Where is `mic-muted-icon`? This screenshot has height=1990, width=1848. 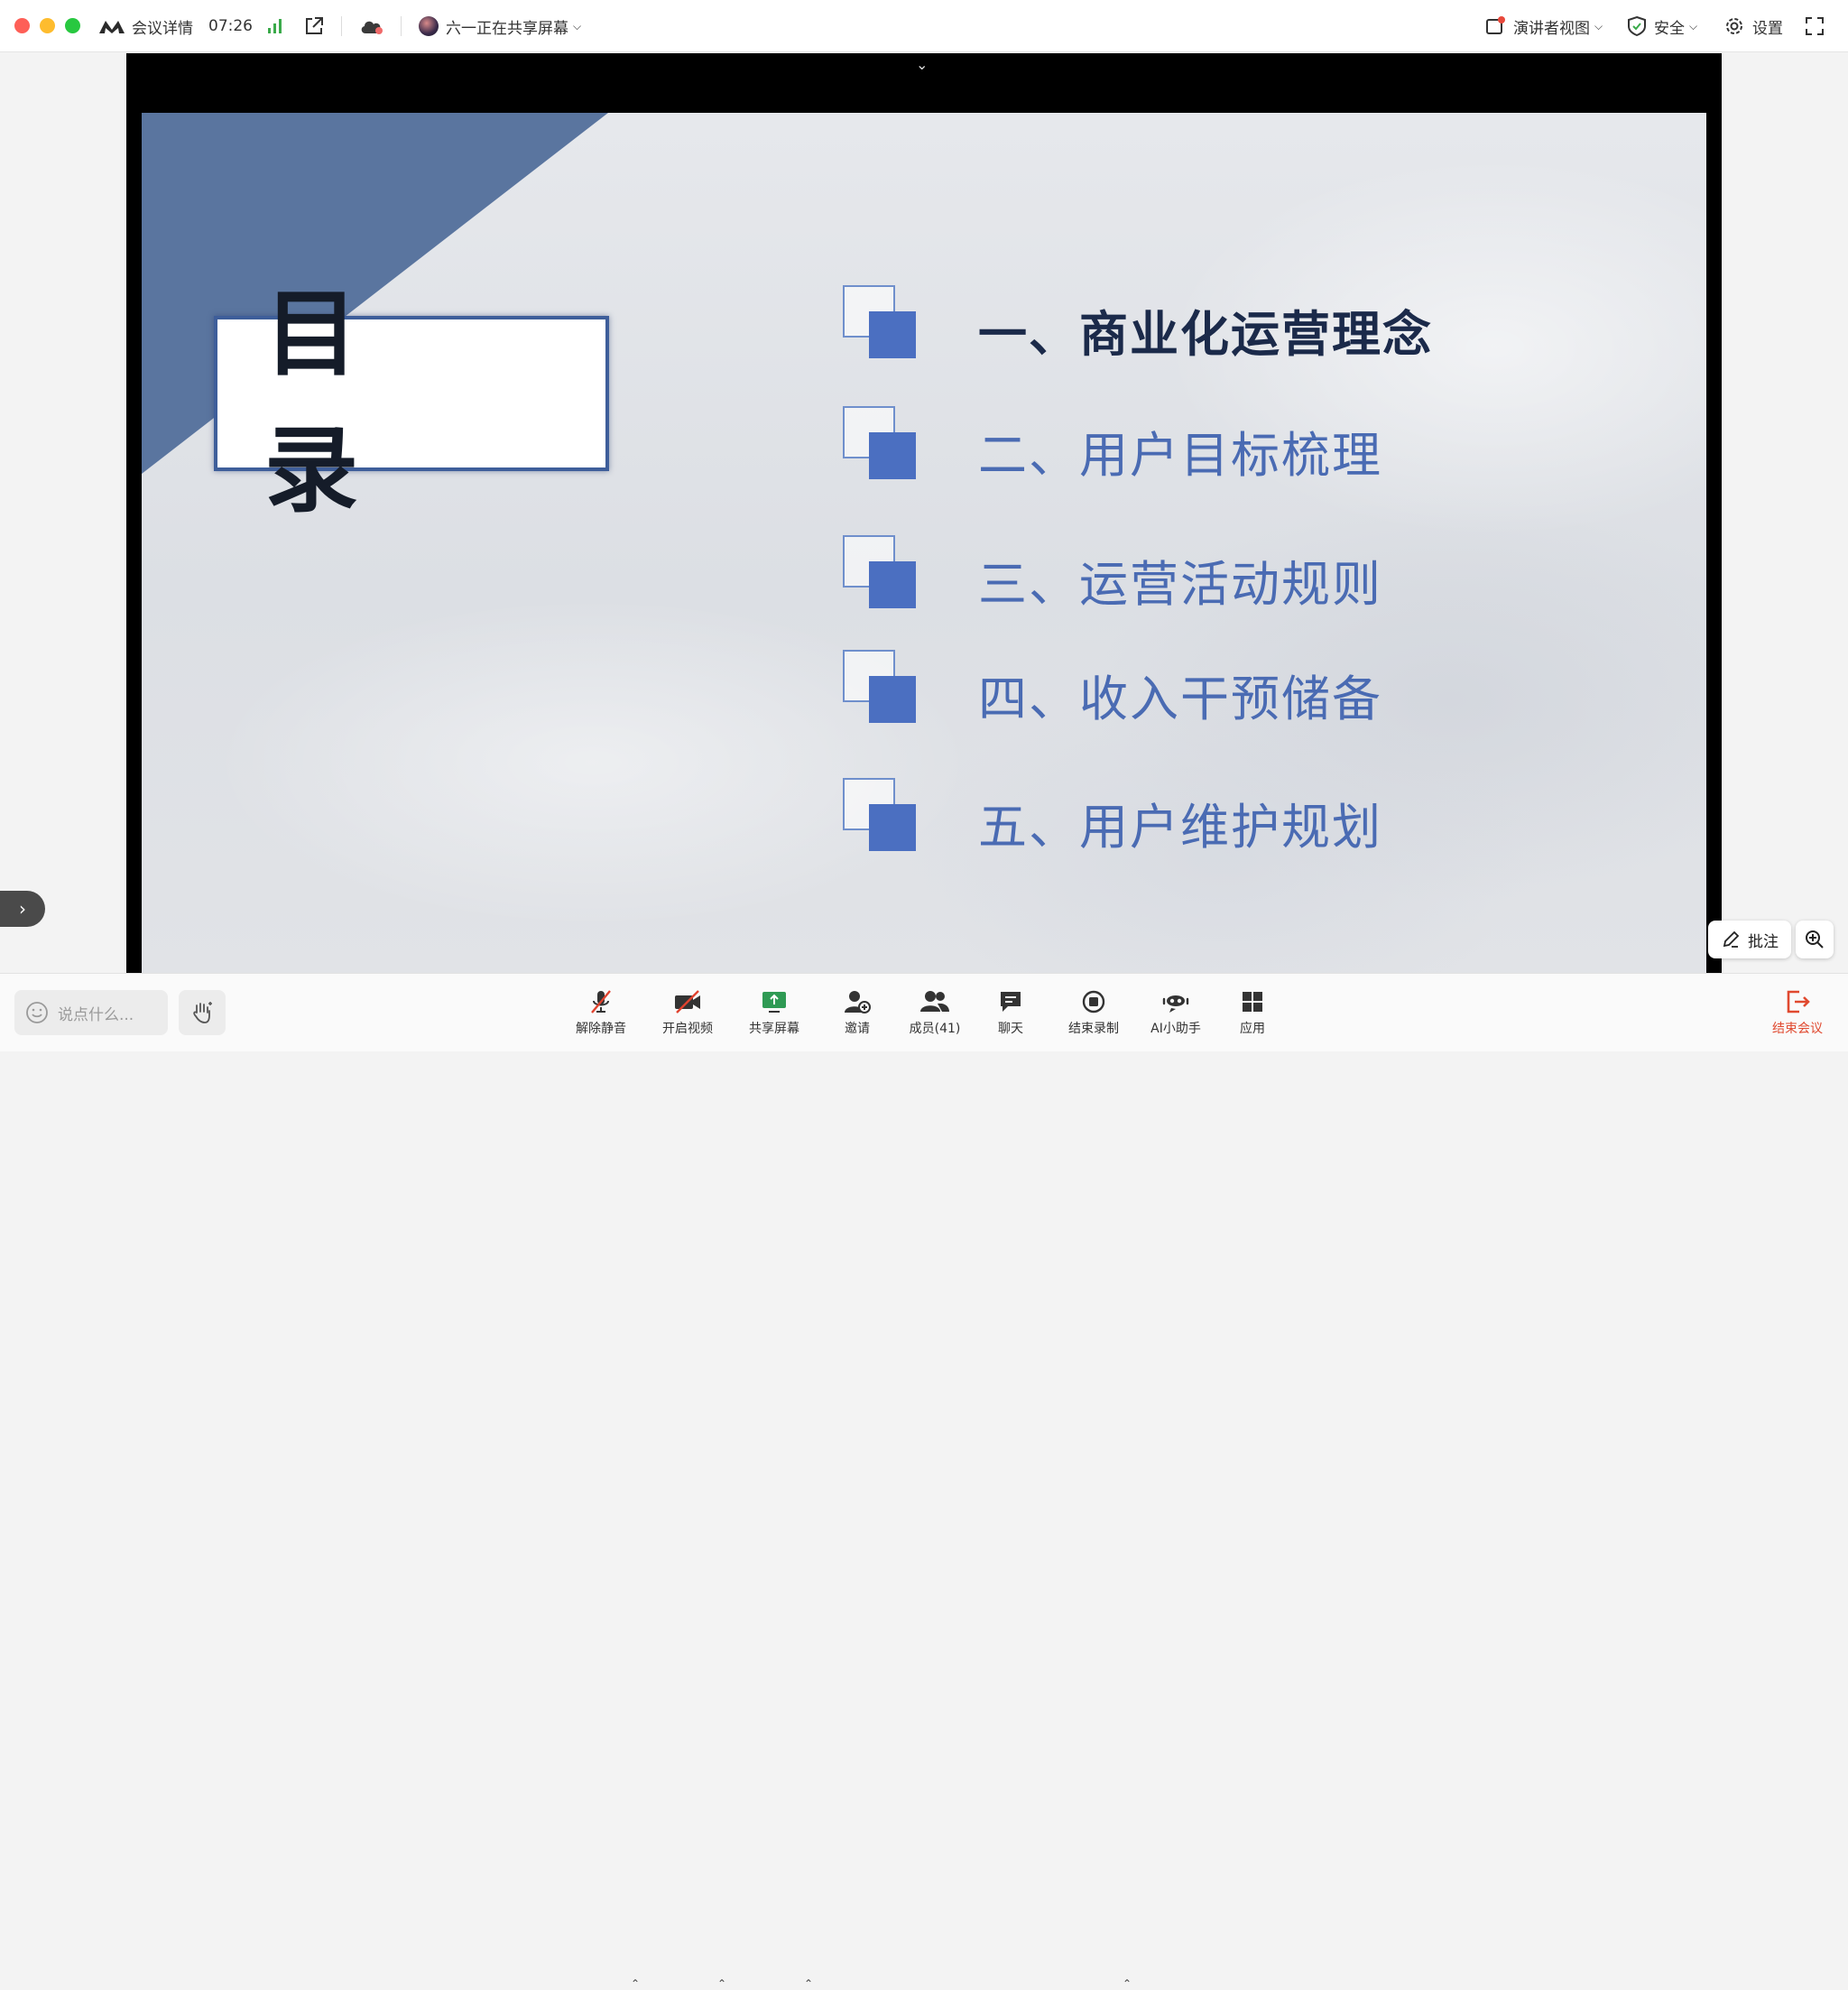
mic-muted-icon is located at coordinates (601, 1002).